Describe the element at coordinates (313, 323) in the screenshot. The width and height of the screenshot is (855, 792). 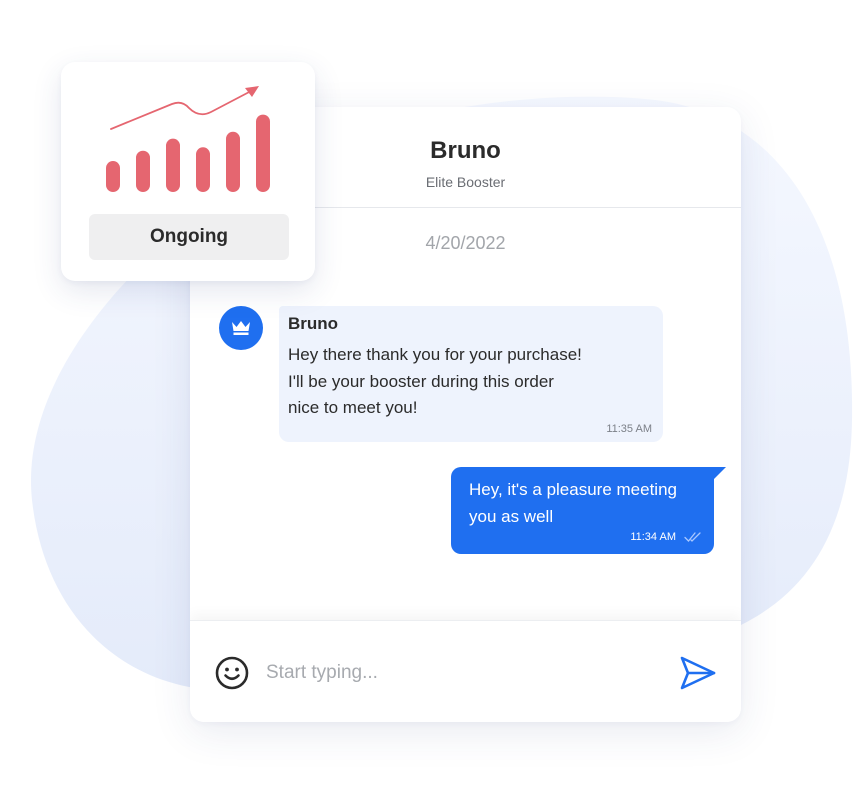
I see `message-sender: Bruno` at that location.